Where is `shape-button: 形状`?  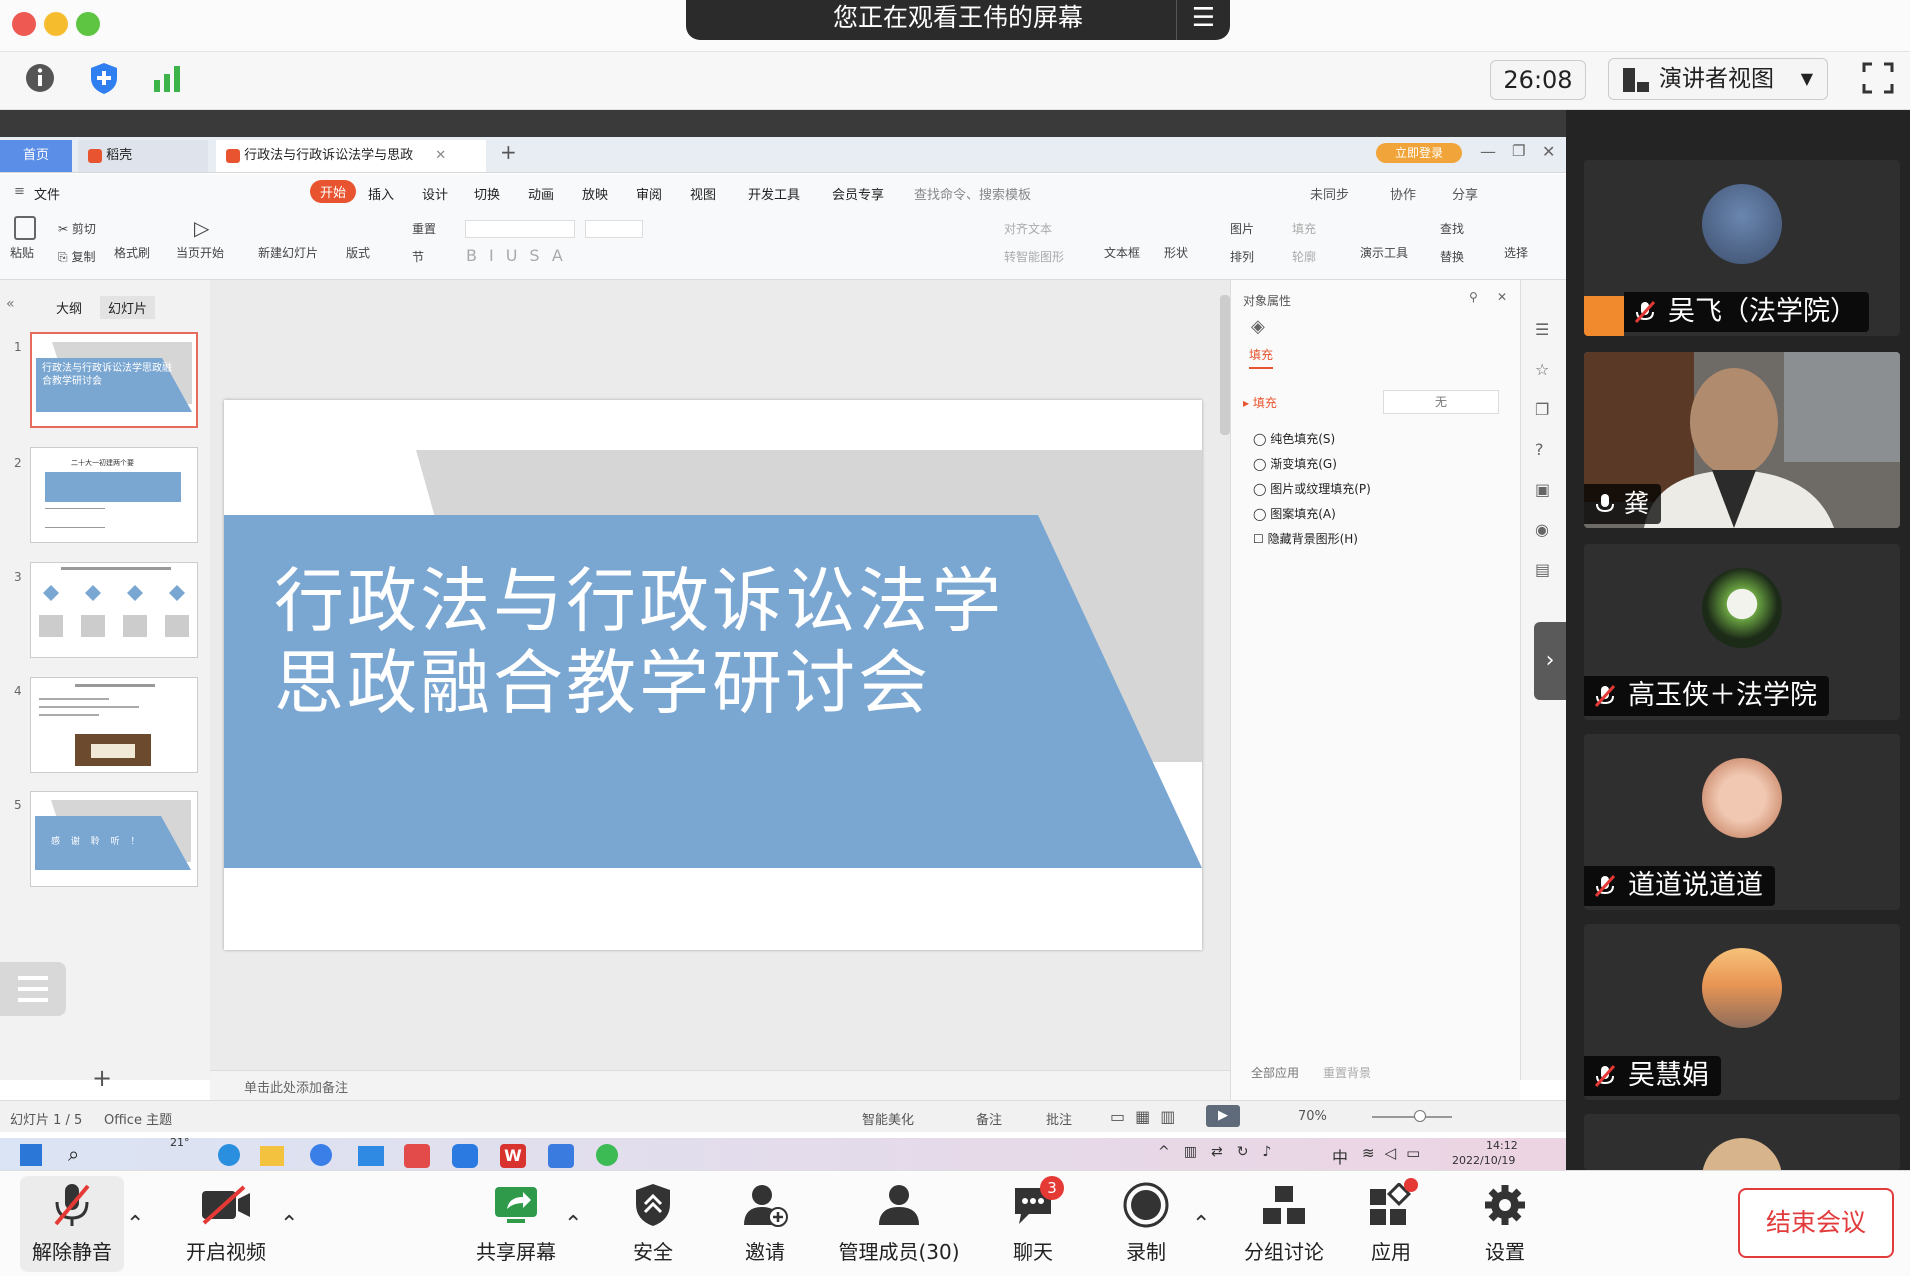
shape-button: 形状 is located at coordinates (1176, 252).